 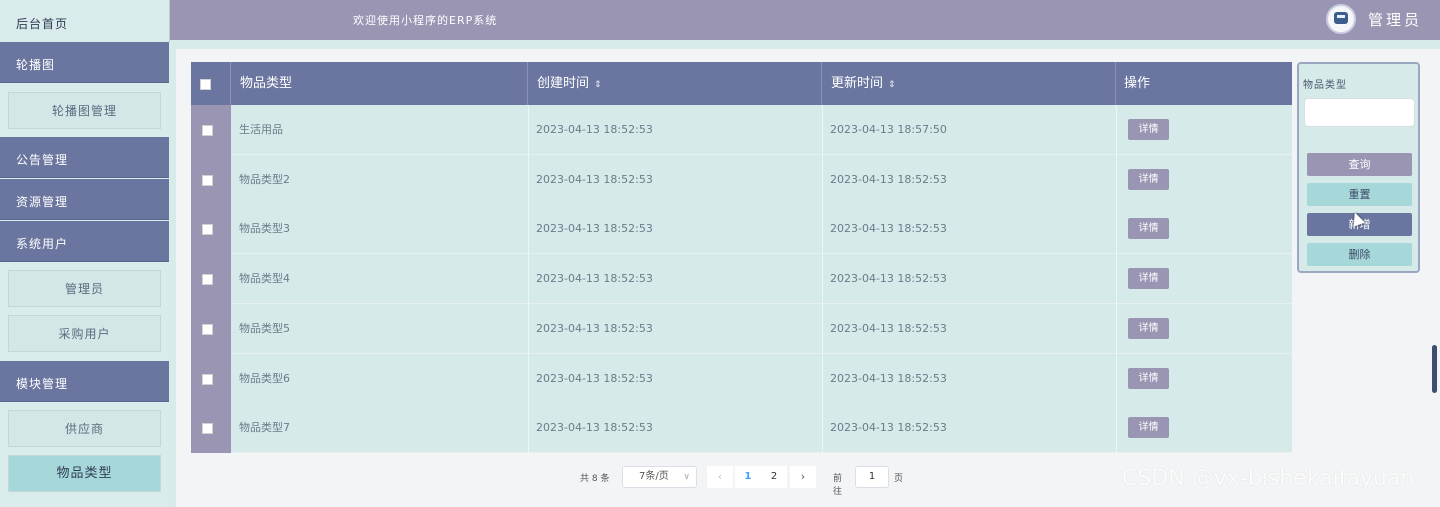 I want to click on sidebar-group-modules: 模块管理, so click(x=84, y=381).